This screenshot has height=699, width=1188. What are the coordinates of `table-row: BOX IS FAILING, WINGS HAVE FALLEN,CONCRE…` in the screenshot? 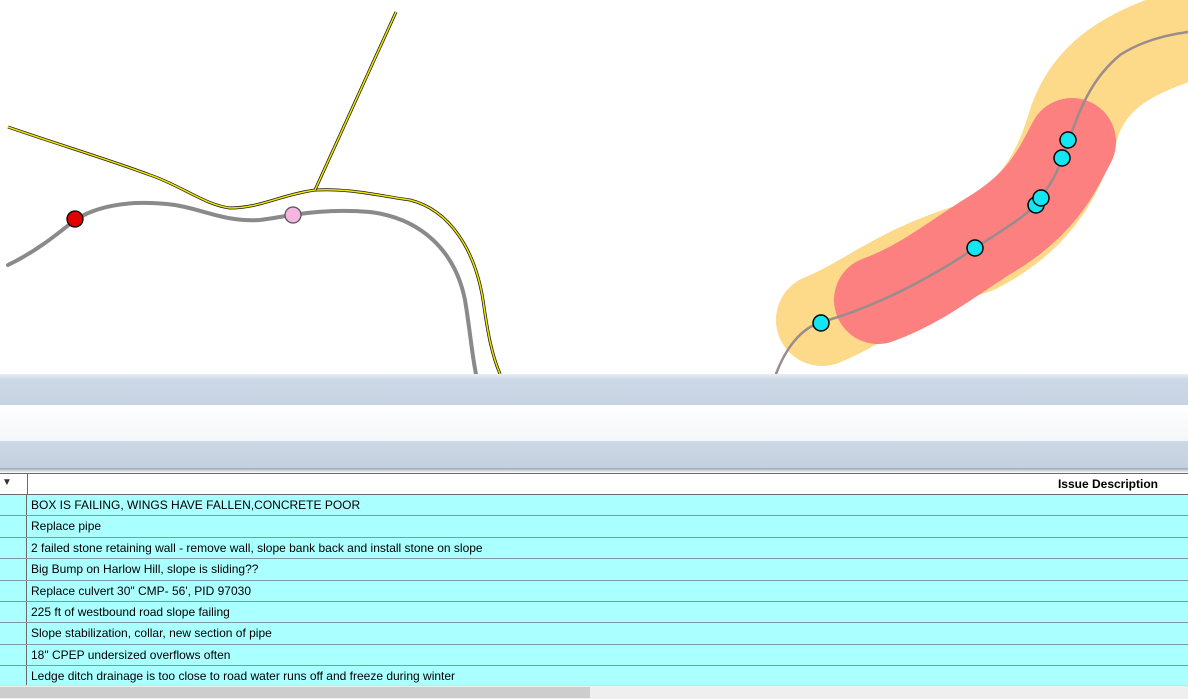 It's located at (594, 506).